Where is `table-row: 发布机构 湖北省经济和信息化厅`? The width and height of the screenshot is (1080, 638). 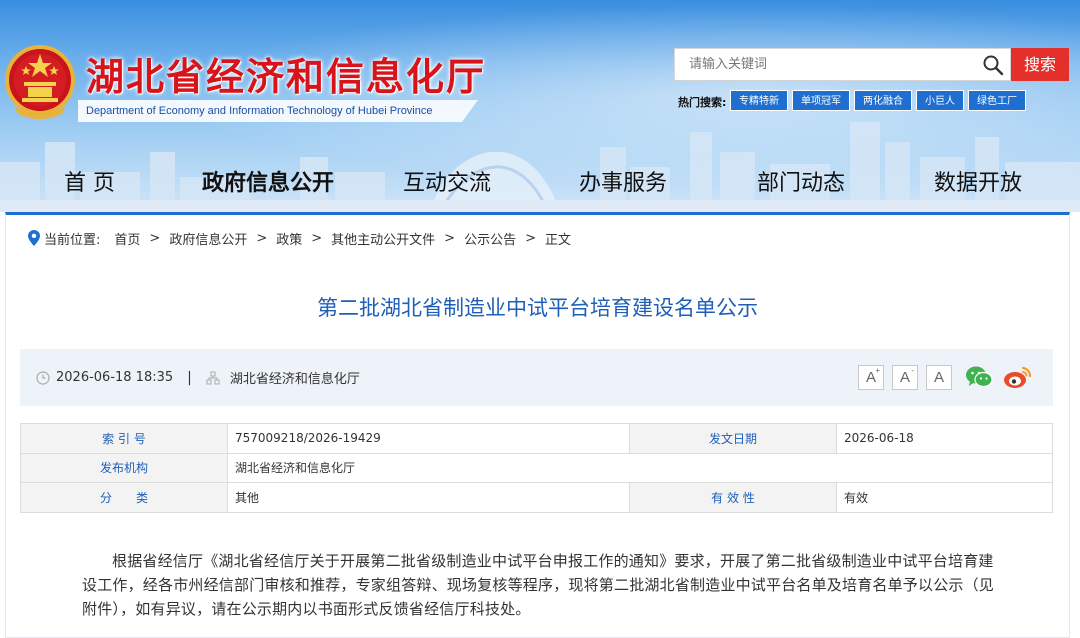
table-row: 发布机构 湖北省经济和信息化厅 is located at coordinates (536, 467).